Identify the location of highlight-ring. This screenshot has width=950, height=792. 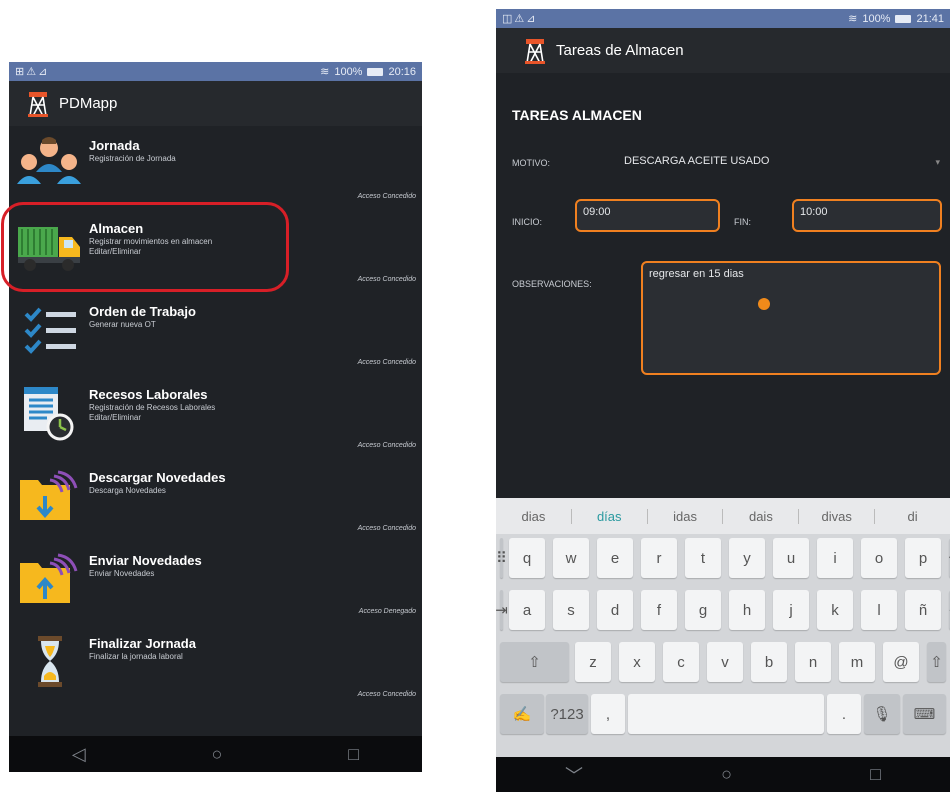
(145, 247).